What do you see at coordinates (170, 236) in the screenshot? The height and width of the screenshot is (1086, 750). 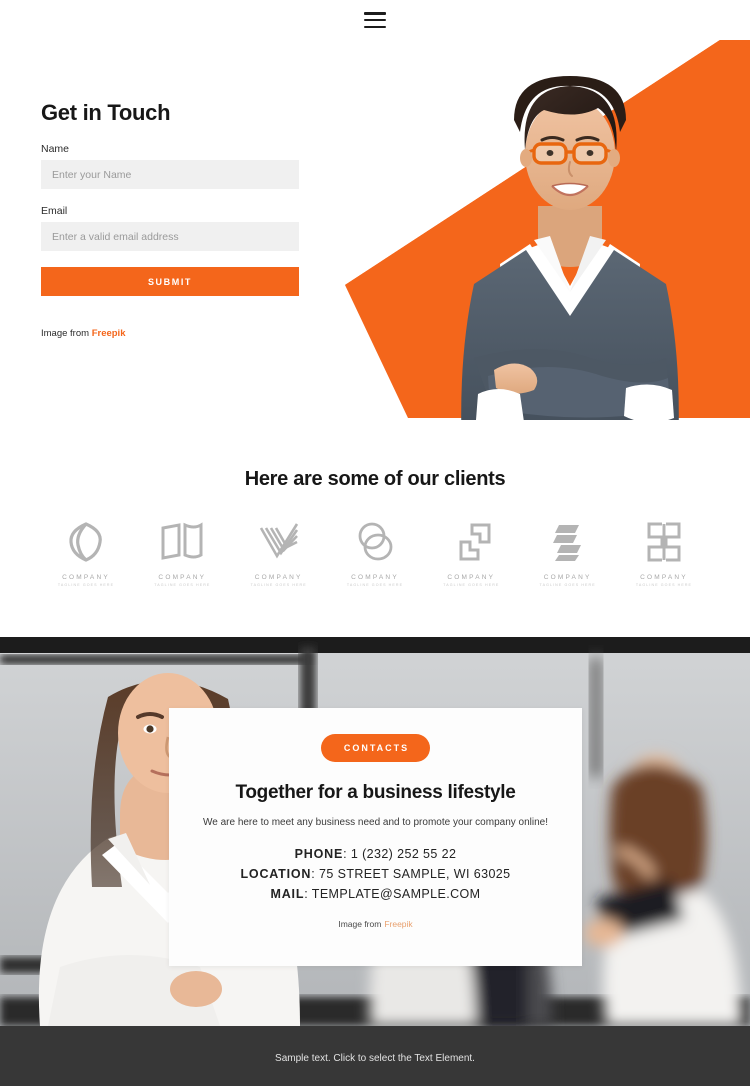 I see `email-input` at bounding box center [170, 236].